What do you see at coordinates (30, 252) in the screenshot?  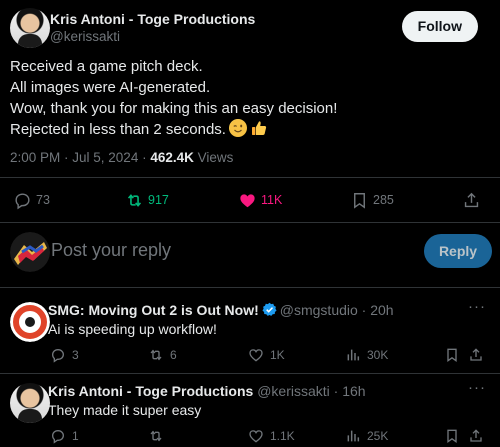 I see `composer-avatar` at bounding box center [30, 252].